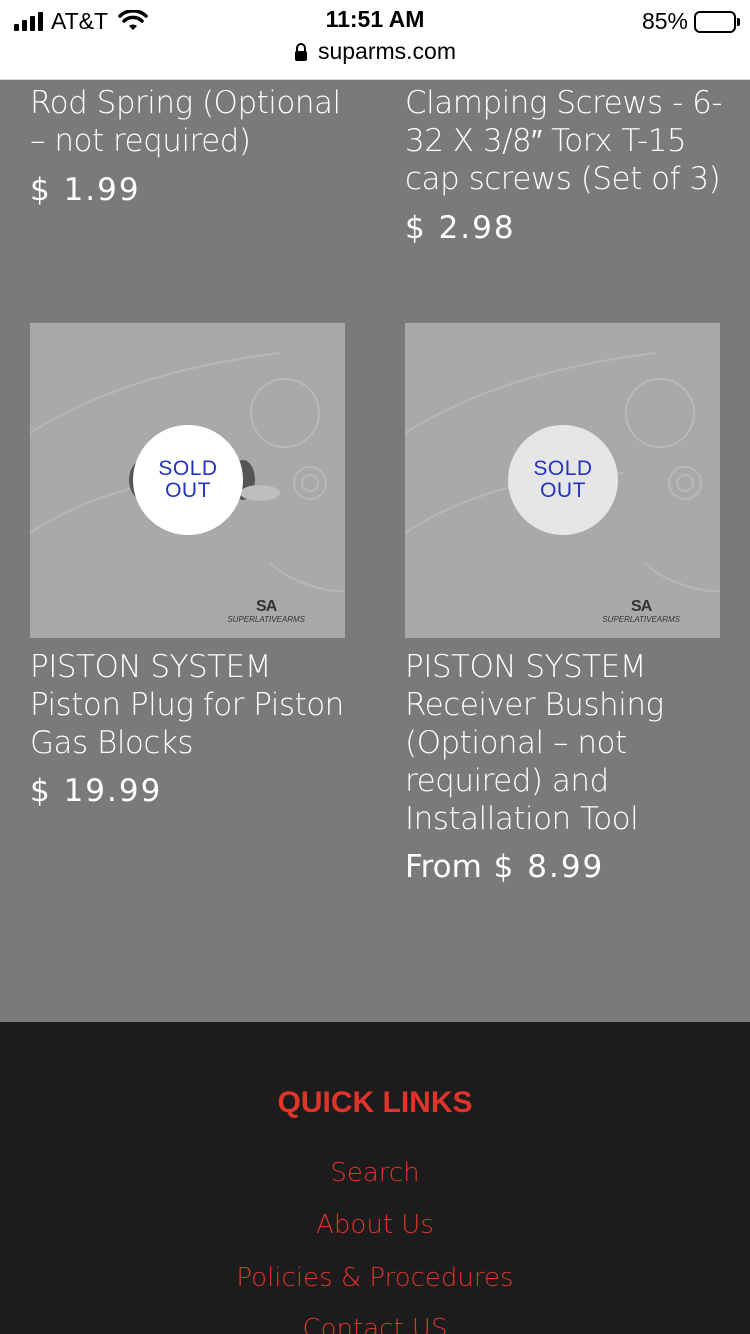 This screenshot has height=1334, width=750. Describe the element at coordinates (690, 21) in the screenshot. I see `battery-indicator: 85%` at that location.